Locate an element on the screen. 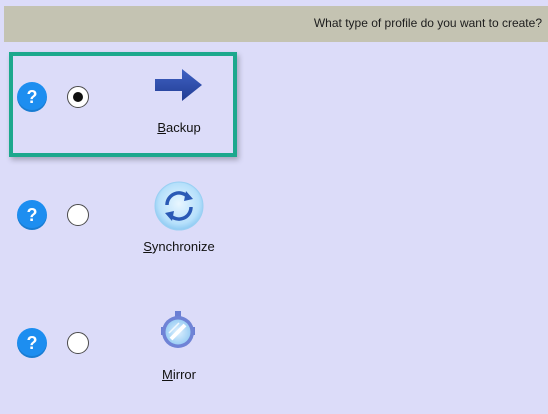 This screenshot has height=414, width=548. radio-mirror is located at coordinates (78, 343).